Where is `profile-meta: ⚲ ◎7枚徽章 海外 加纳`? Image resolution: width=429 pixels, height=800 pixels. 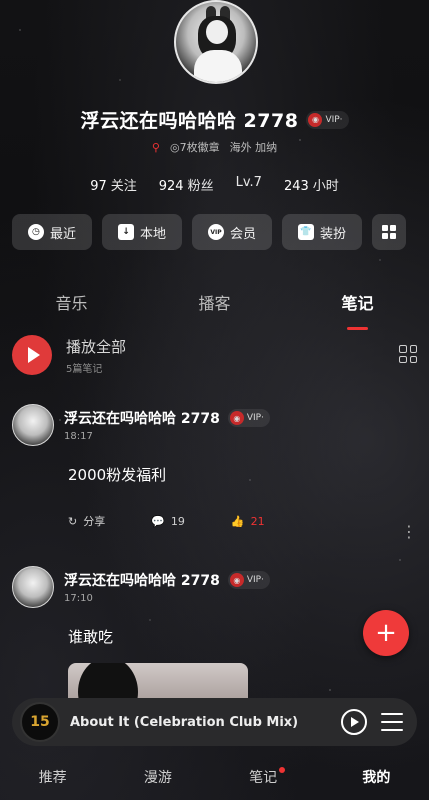 profile-meta: ⚲ ◎7枚徽章 海外 加纳 is located at coordinates (214, 147).